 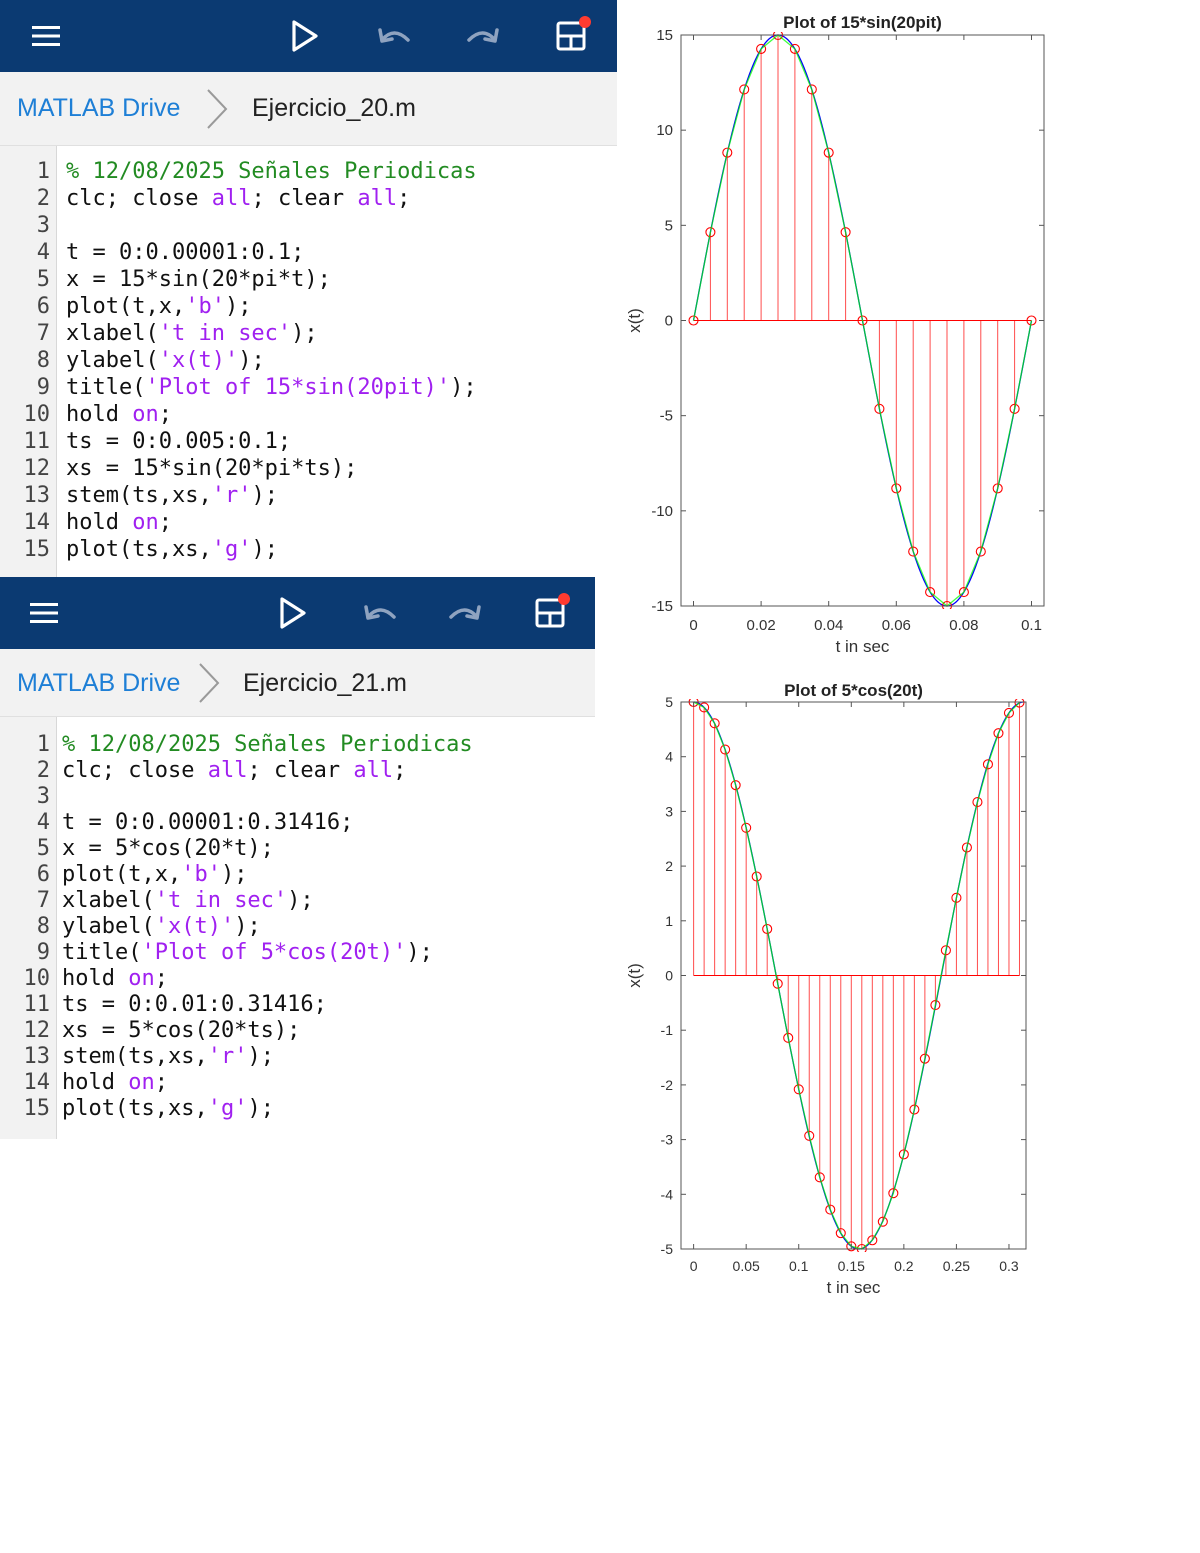 I want to click on code-token: t = 0:0.00001:0.31416;, so click(x=208, y=822).